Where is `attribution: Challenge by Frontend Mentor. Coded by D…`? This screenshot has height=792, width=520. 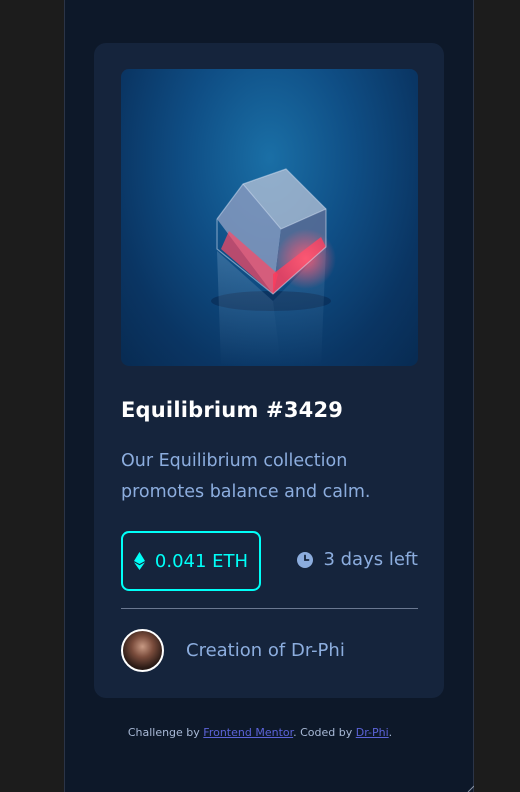 attribution: Challenge by Frontend Mentor. Coded by D… is located at coordinates (260, 732).